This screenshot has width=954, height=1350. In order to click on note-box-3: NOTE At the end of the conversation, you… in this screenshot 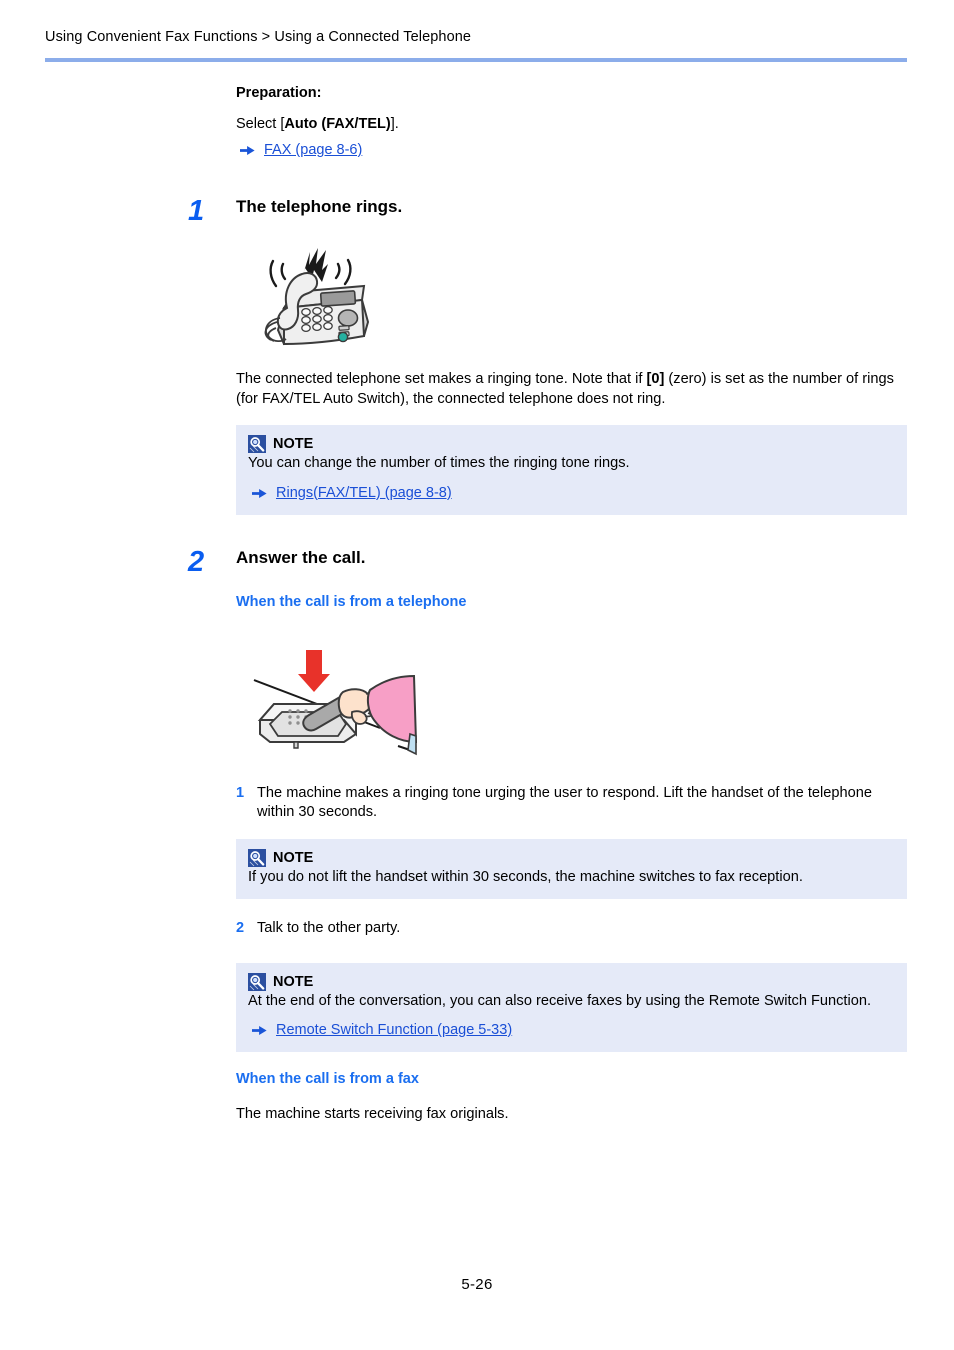, I will do `click(571, 1007)`.